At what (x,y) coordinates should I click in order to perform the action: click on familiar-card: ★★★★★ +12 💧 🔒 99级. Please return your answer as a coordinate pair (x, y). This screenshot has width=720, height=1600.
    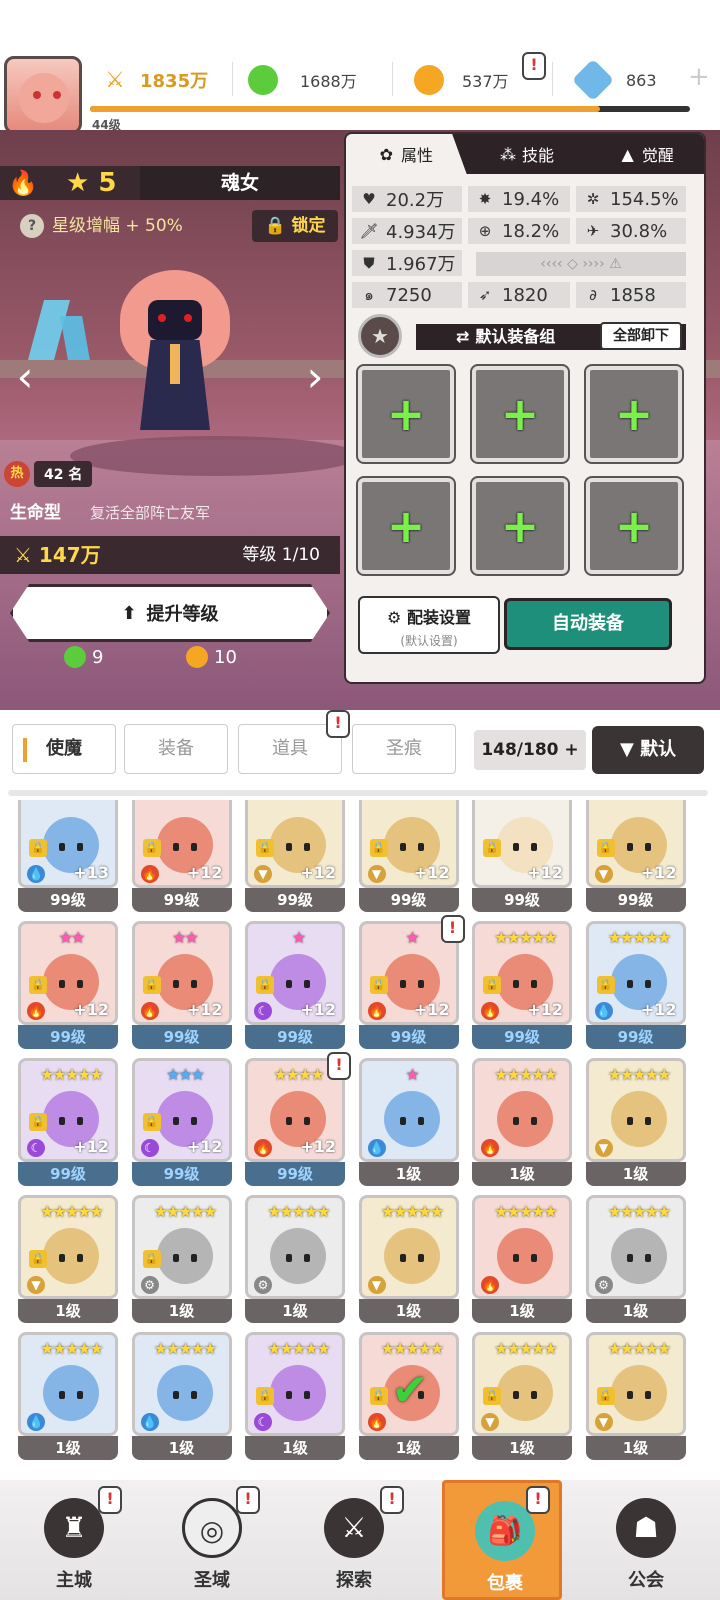
    Looking at the image, I should click on (635, 985).